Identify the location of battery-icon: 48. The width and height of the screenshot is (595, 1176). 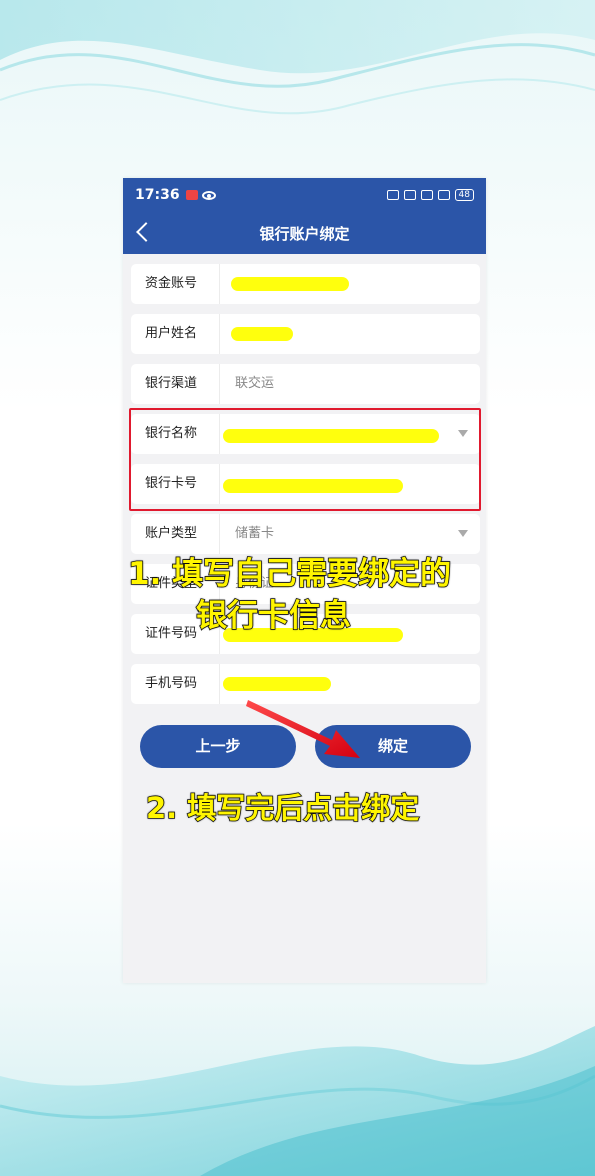
(464, 195).